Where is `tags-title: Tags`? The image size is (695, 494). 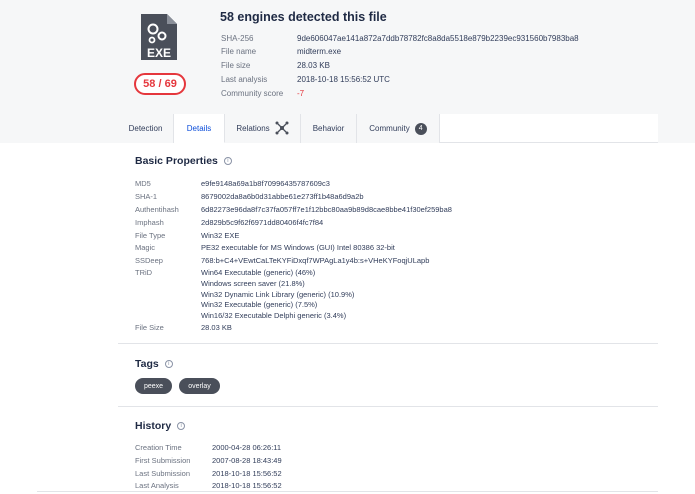
tags-title: Tags is located at coordinates (147, 364).